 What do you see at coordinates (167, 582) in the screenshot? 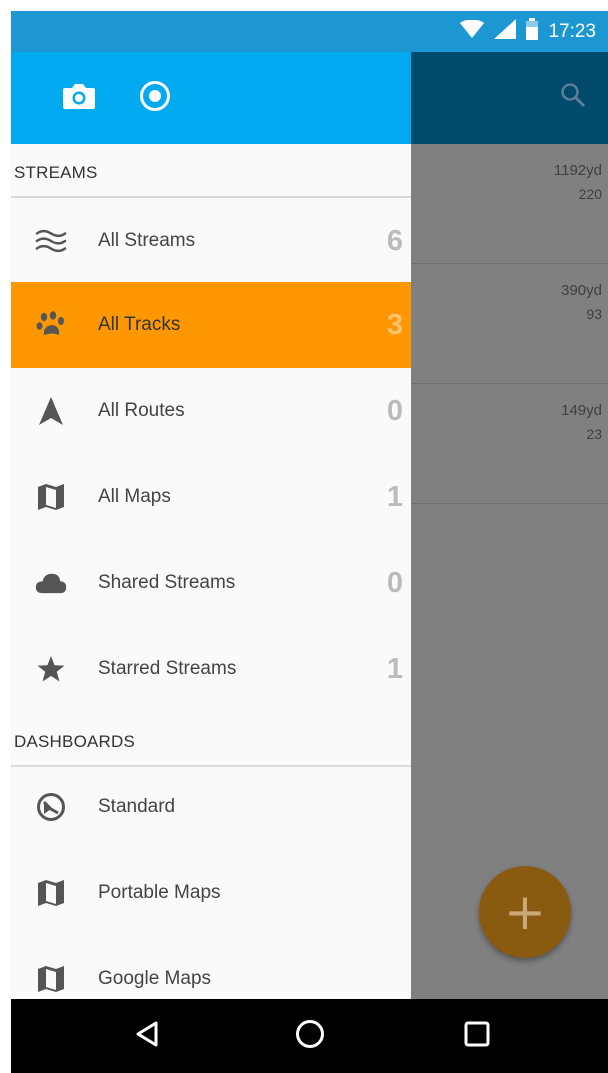
I see `drawer-item-label: Shared Streams` at bounding box center [167, 582].